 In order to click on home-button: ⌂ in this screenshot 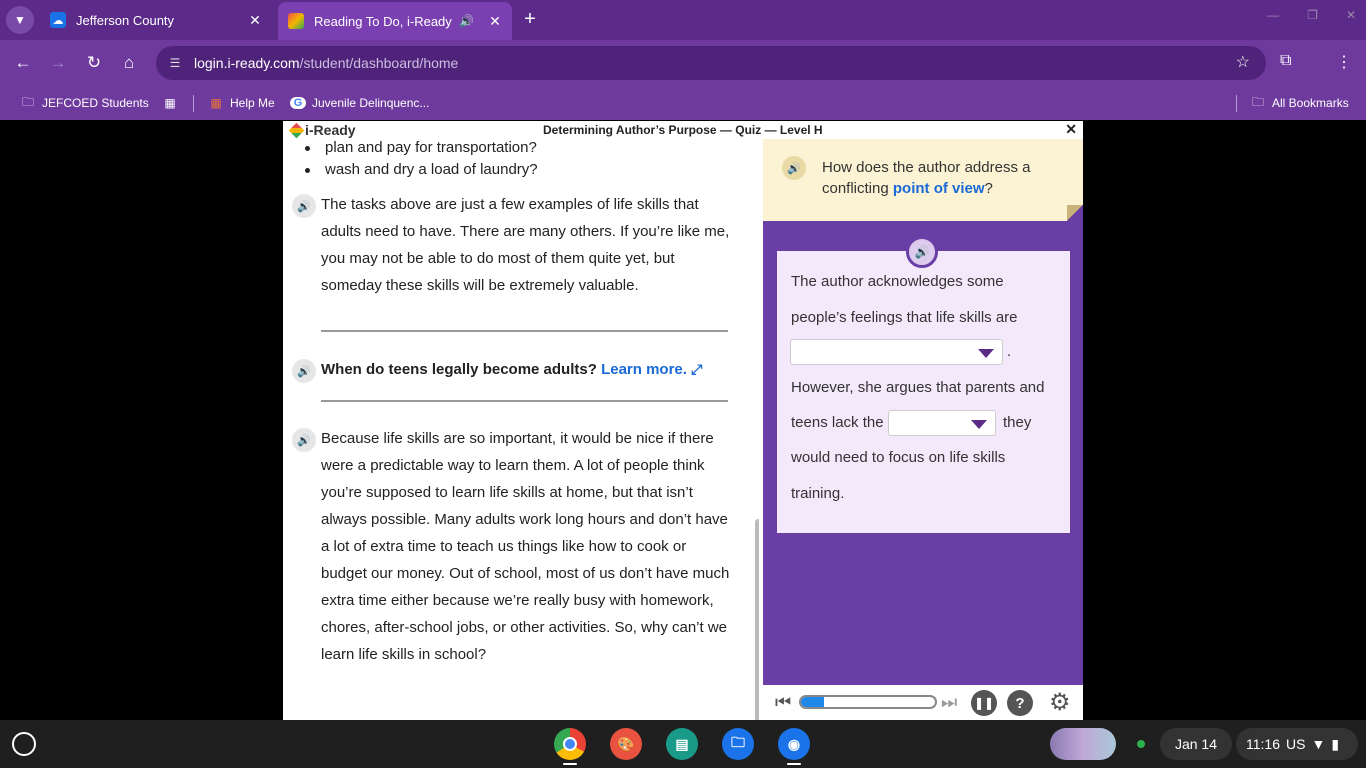, I will do `click(129, 63)`.